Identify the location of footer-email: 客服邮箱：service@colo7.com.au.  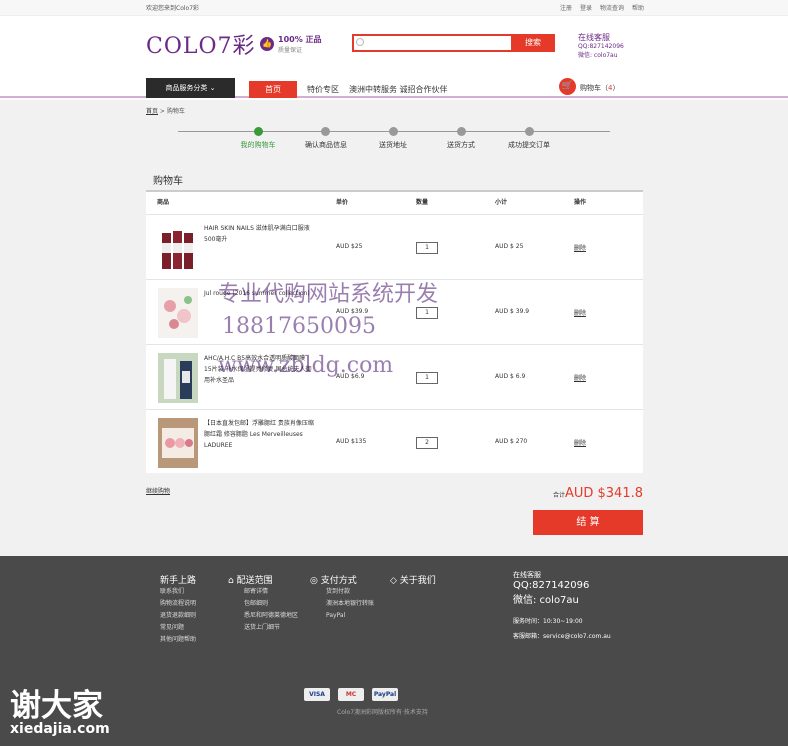
(562, 636).